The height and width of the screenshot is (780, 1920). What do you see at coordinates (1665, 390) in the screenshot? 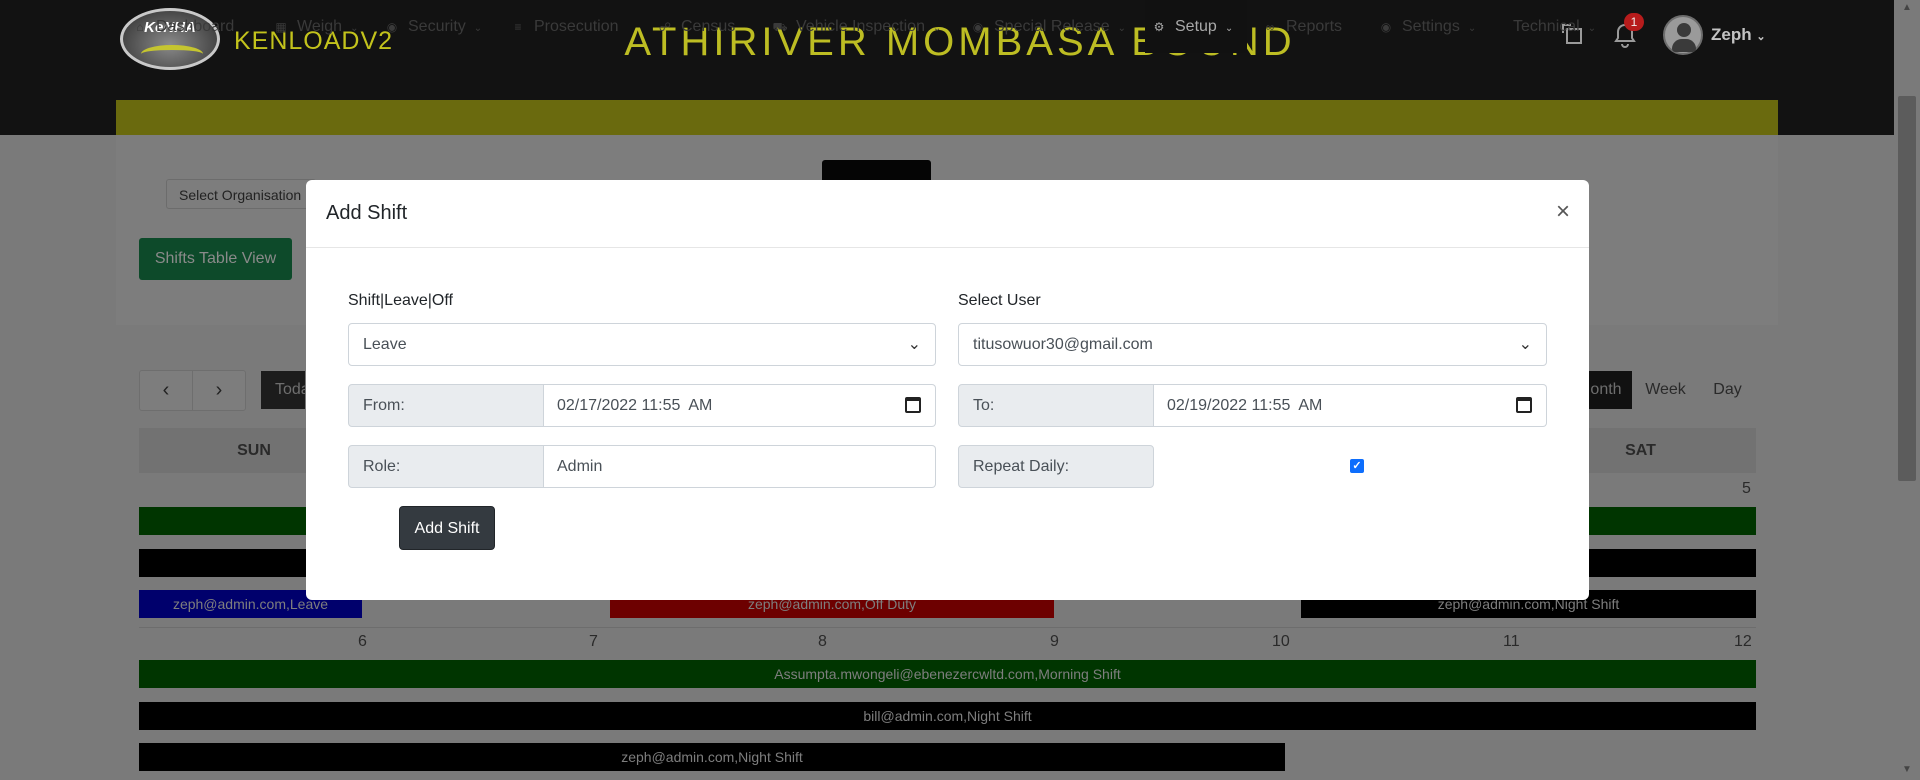
I see `week-view-button: Week` at bounding box center [1665, 390].